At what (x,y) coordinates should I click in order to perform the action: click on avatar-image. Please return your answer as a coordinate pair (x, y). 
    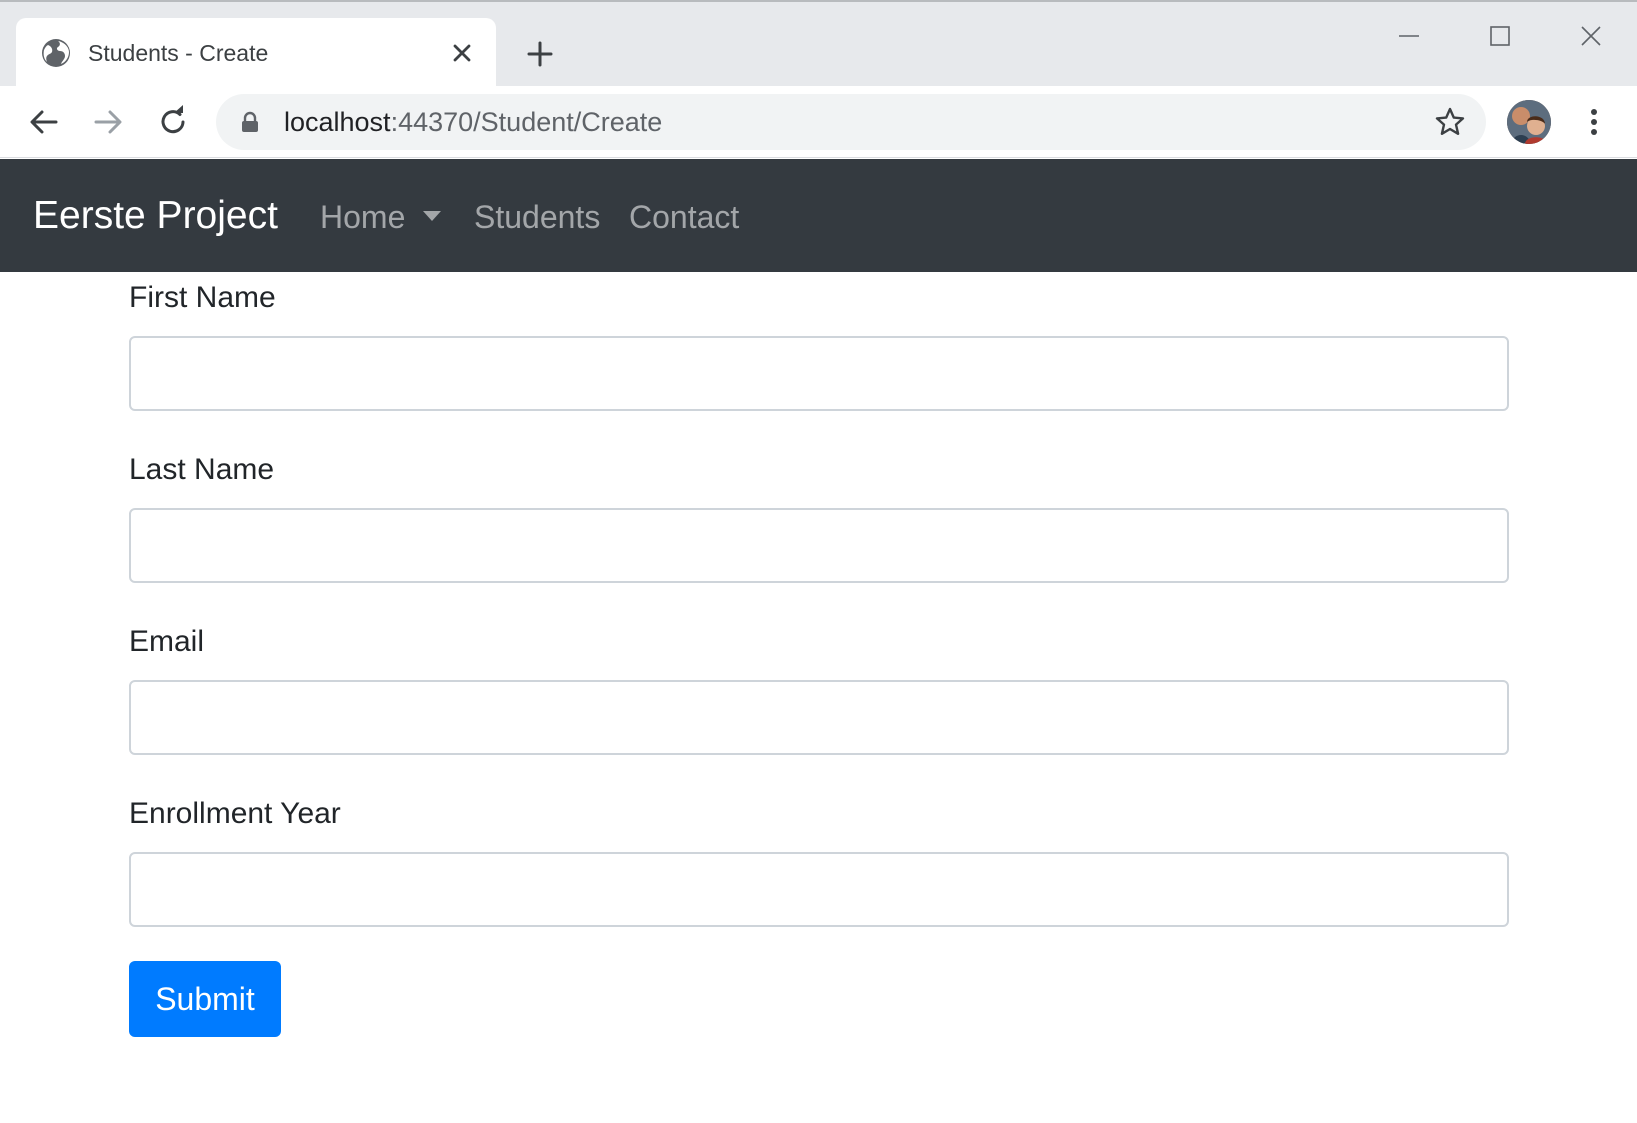
    Looking at the image, I should click on (1529, 122).